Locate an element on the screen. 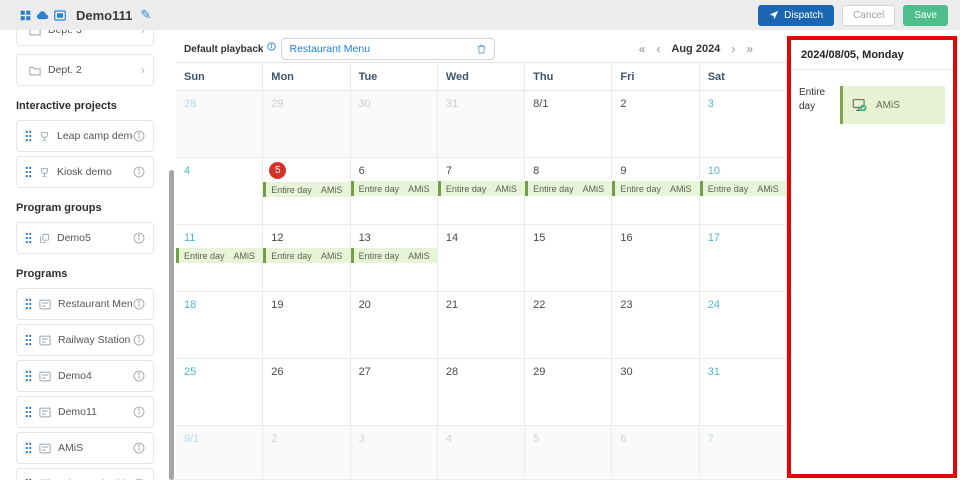  calendar-cell-17: 17 is located at coordinates (743, 258).